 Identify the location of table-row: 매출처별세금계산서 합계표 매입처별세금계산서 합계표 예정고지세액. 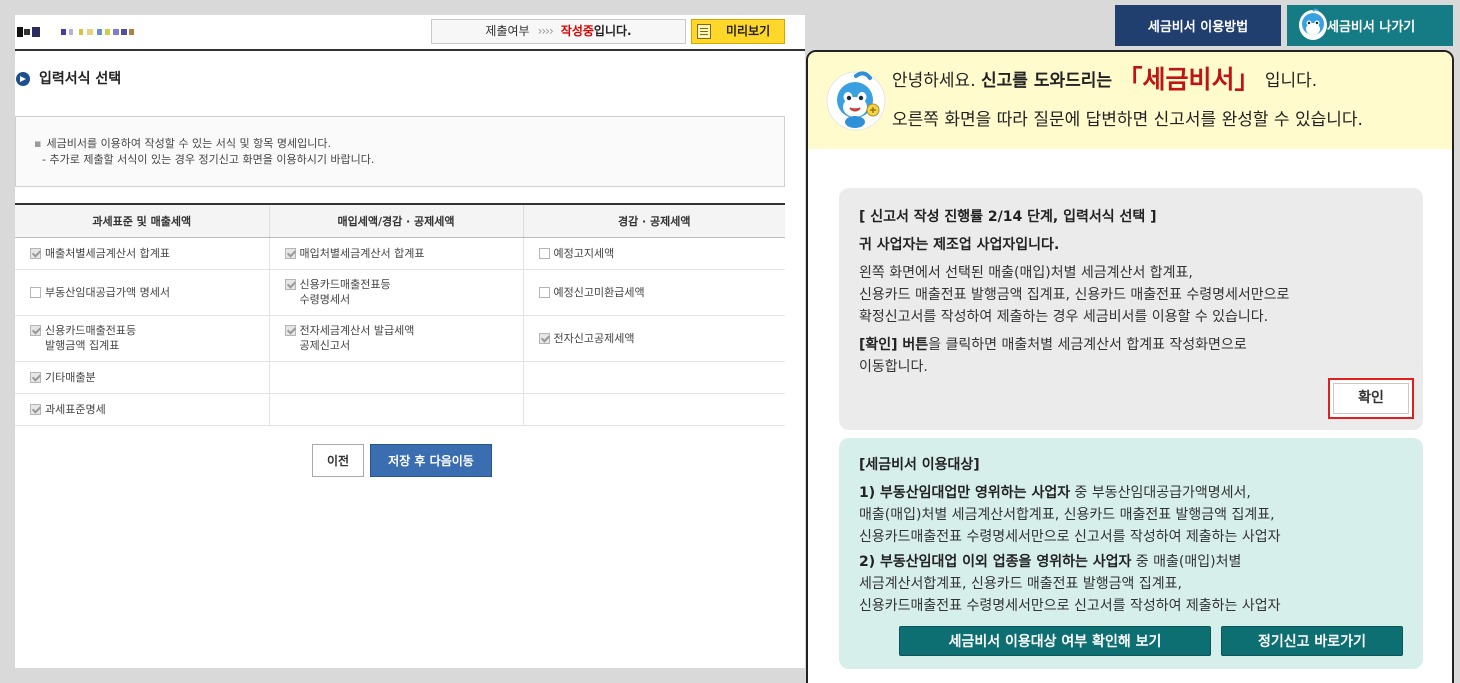
(400, 253).